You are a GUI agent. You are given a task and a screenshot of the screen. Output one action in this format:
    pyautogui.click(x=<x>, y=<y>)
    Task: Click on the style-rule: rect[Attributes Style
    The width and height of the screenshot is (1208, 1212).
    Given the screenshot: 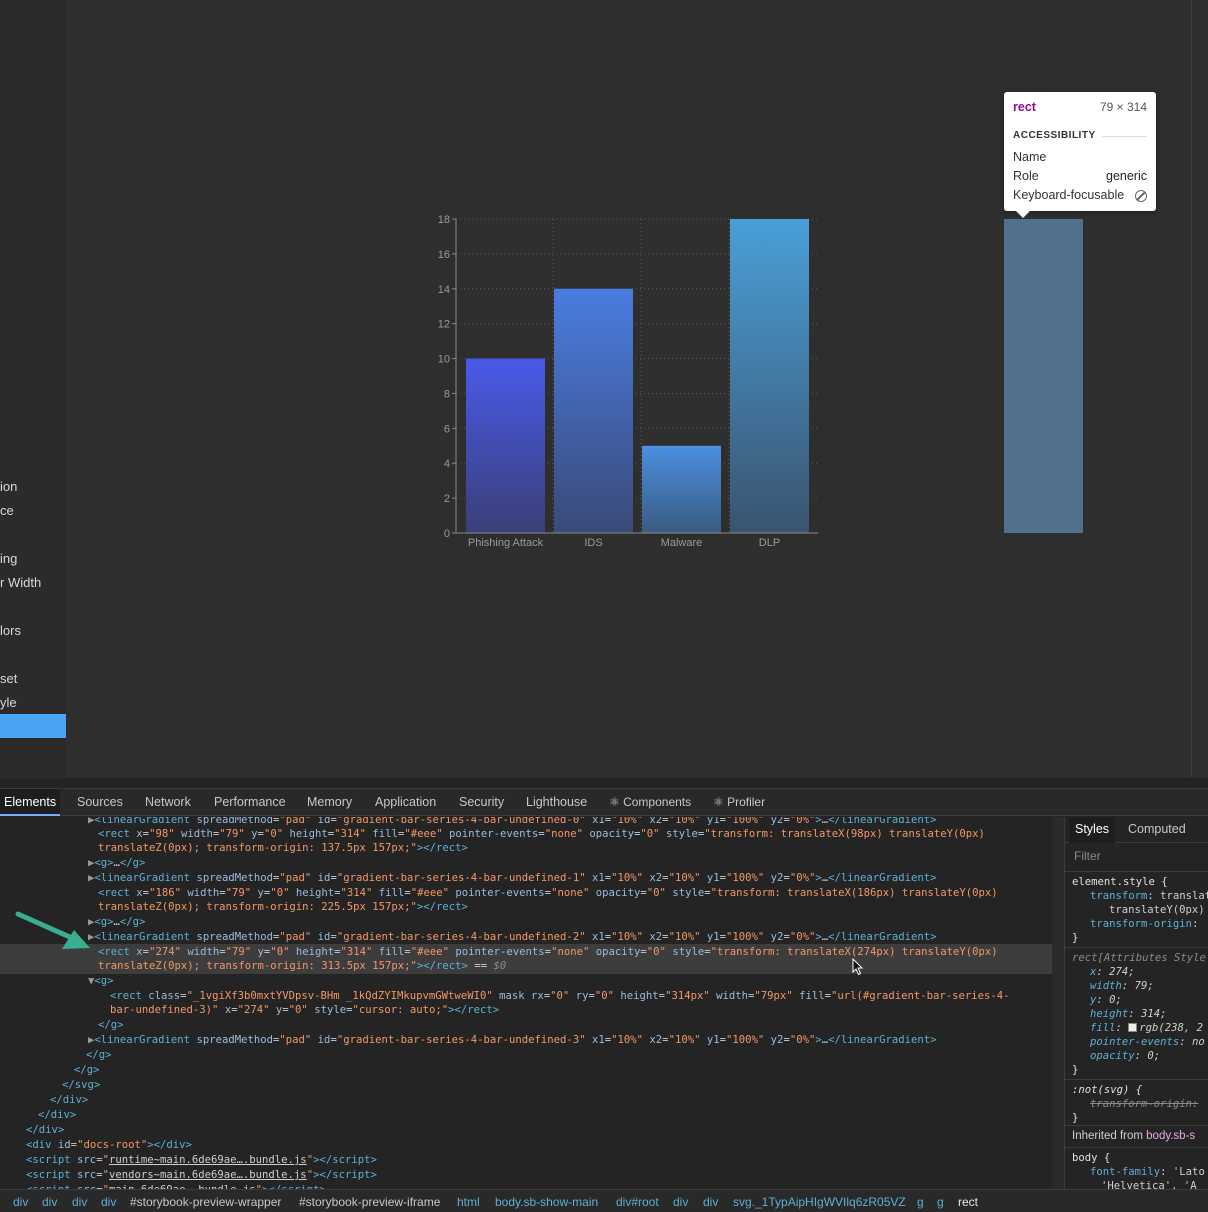 What is the action you would take?
    pyautogui.click(x=1139, y=958)
    